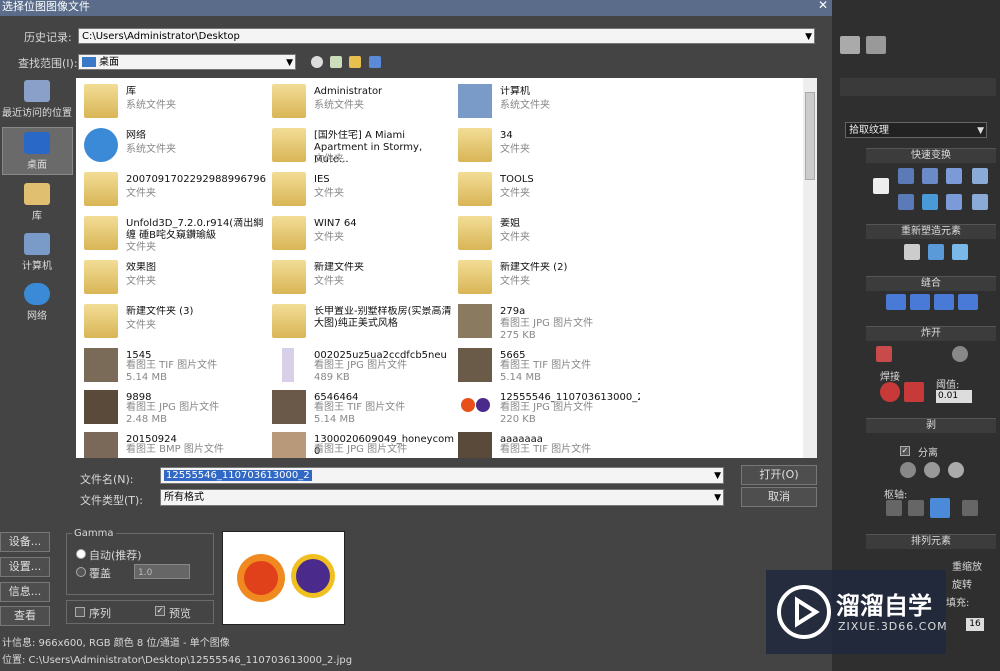 This screenshot has height=671, width=1000. What do you see at coordinates (364, 234) in the screenshot?
I see `file-item: WIN7 64 文件夹` at bounding box center [364, 234].